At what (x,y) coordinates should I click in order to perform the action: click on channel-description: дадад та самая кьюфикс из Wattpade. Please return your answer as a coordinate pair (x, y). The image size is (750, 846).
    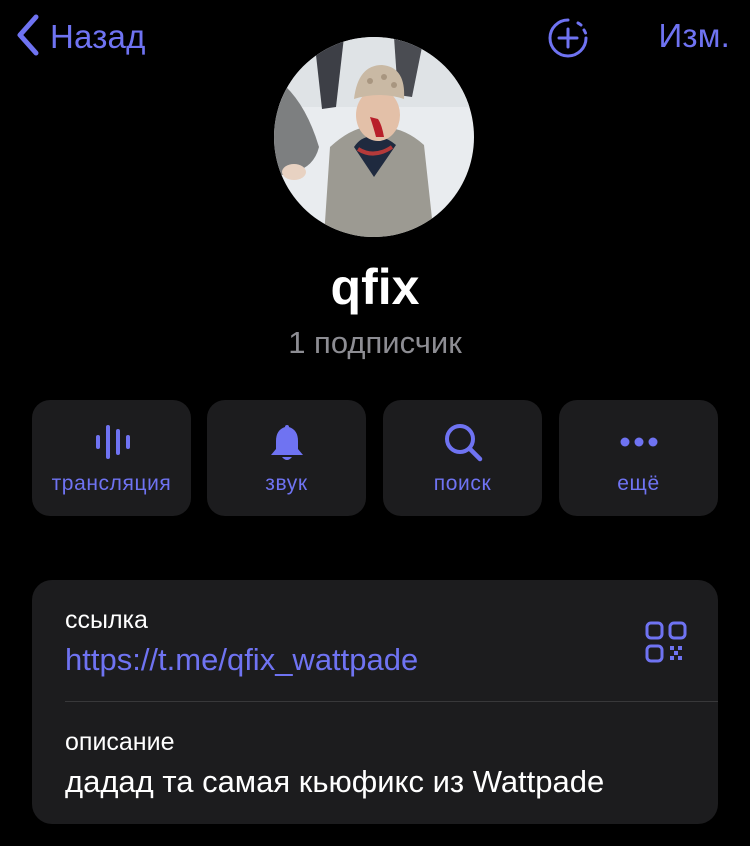
    Looking at the image, I should click on (335, 781).